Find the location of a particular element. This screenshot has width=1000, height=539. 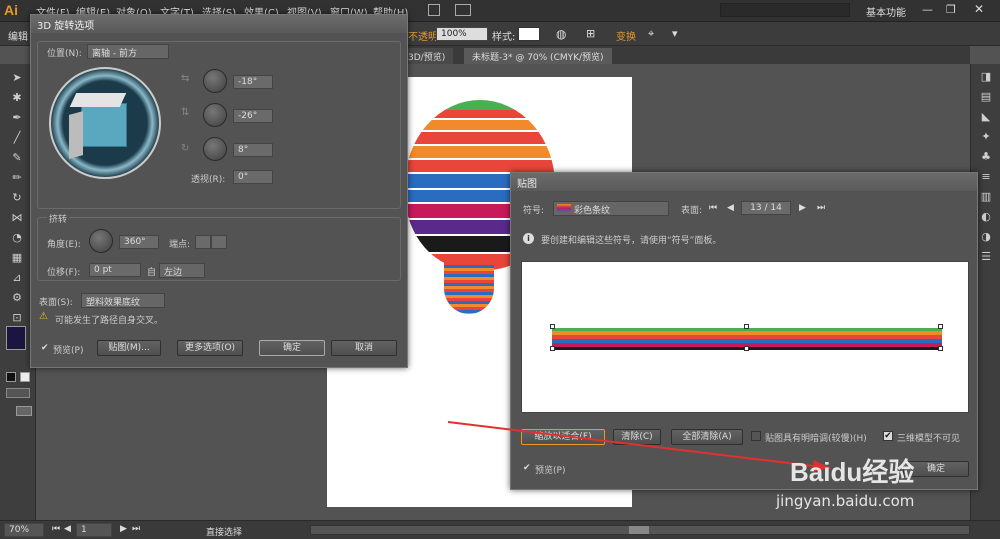

status-bar: 70% ⏮ ◀ 1 ▶ ⏭ 直接选择 is located at coordinates (500, 529).